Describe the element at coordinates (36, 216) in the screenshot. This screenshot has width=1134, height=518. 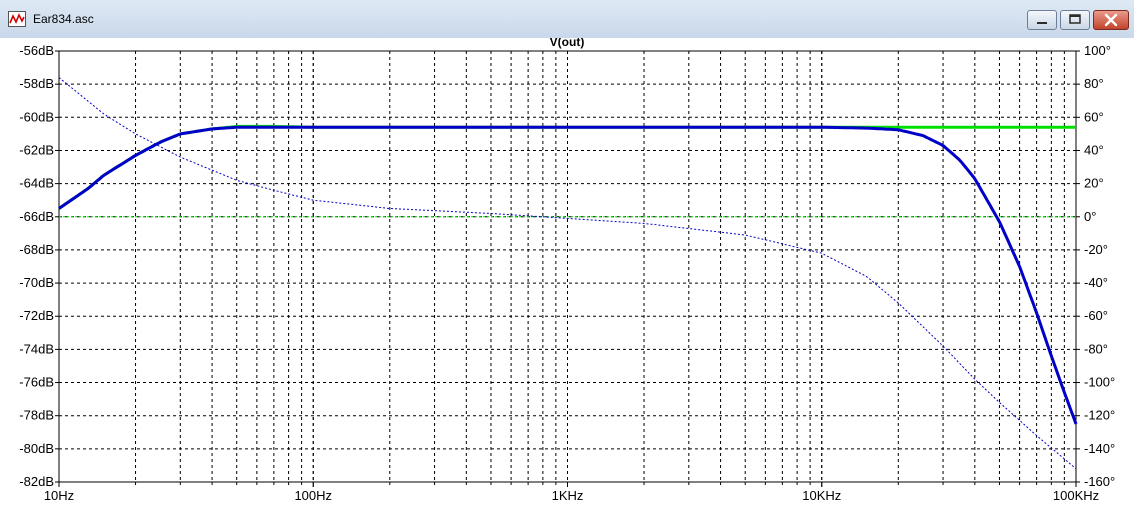
I see `y-left-tick-label: -66dB` at that location.